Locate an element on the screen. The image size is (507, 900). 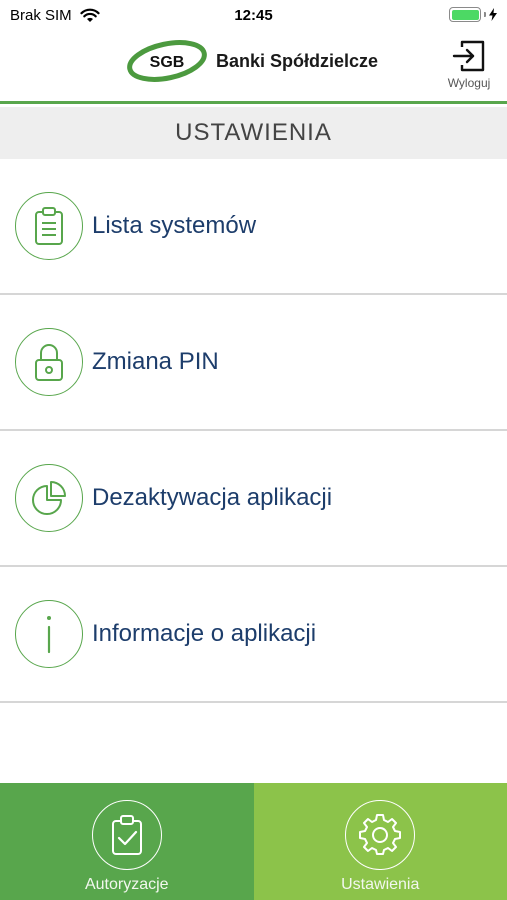
battery-indicator is located at coordinates (473, 14).